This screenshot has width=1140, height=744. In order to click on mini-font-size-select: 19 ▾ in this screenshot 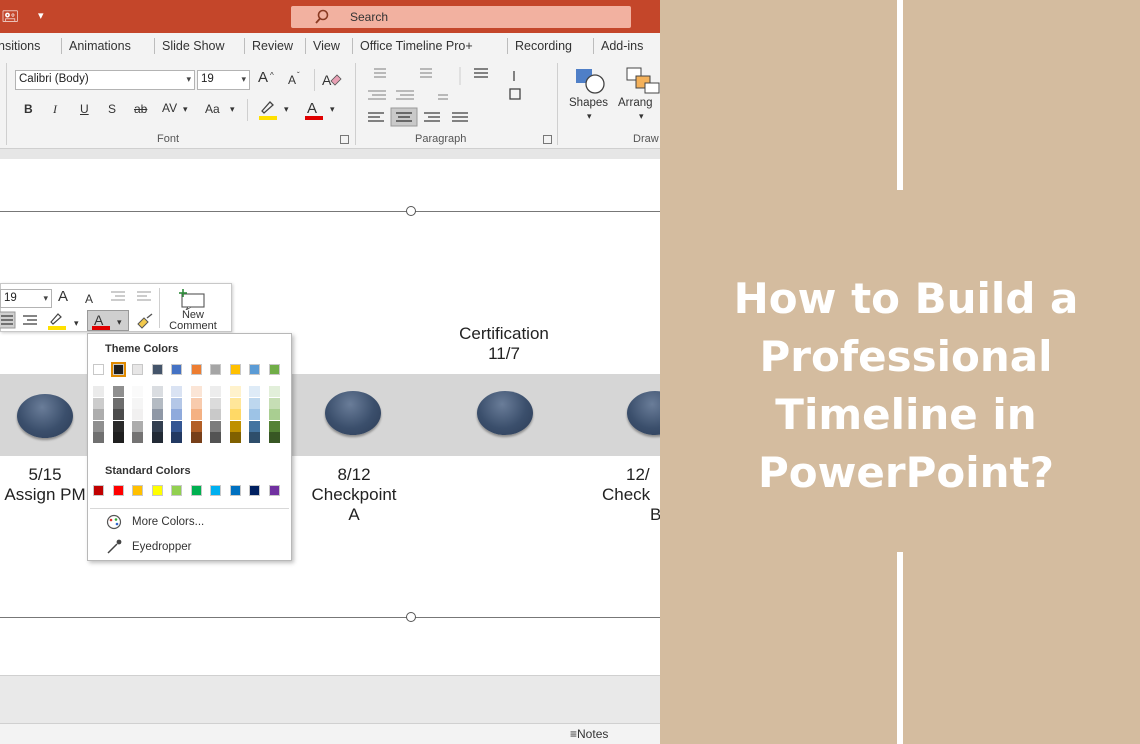, I will do `click(26, 298)`.